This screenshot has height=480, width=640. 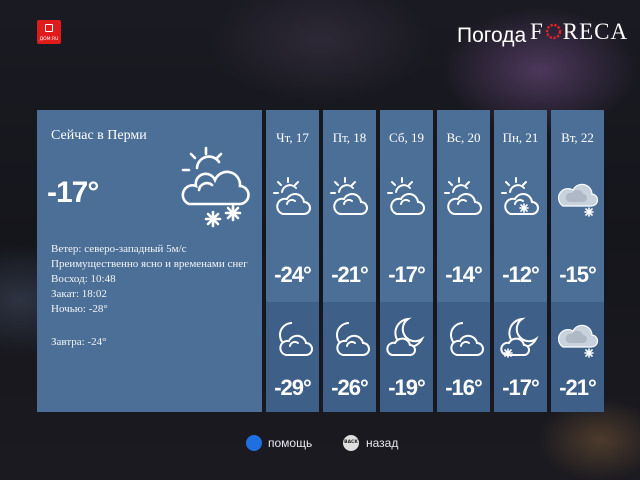 What do you see at coordinates (406, 261) in the screenshot?
I see `forecast-day-column: Сб, 19 -17° -19°` at bounding box center [406, 261].